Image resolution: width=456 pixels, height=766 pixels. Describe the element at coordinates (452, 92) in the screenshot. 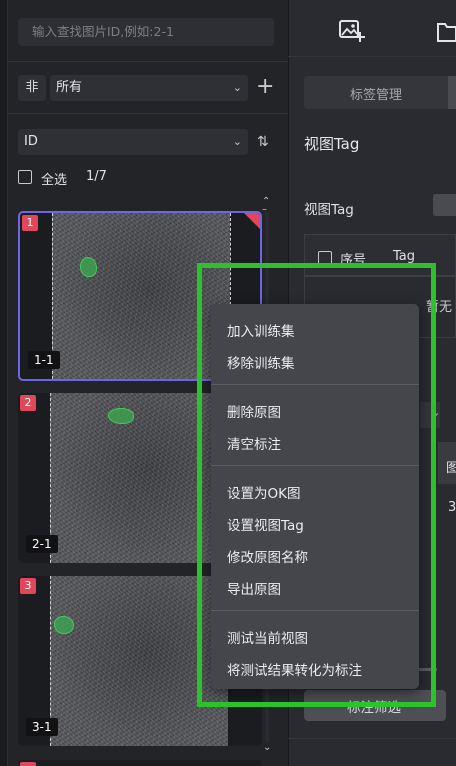

I see `tab-next` at that location.